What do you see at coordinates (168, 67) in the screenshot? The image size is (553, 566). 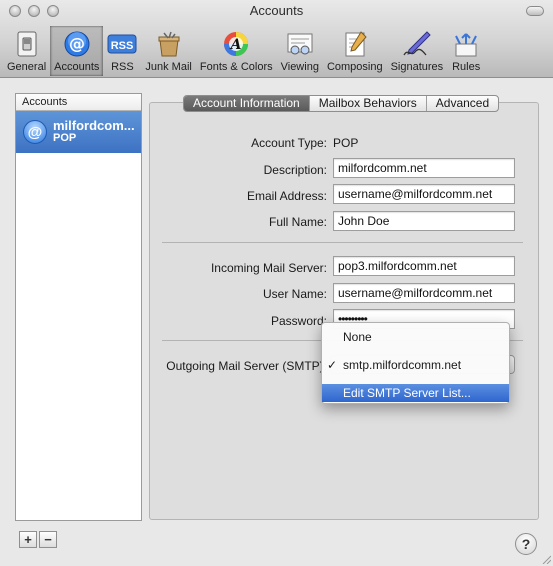 I see `toolbar-junk-mail-label: Junk Mail` at bounding box center [168, 67].